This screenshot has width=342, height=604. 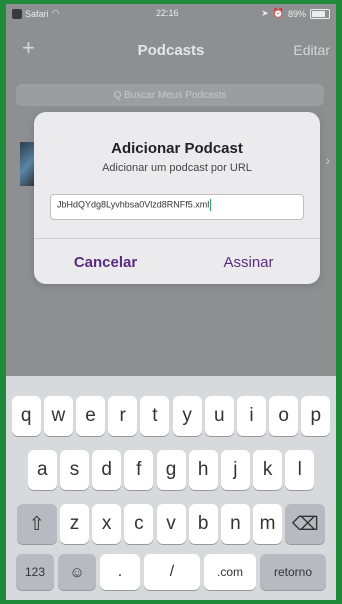 What do you see at coordinates (278, 13) in the screenshot?
I see `alarm-icon: ⏰` at bounding box center [278, 13].